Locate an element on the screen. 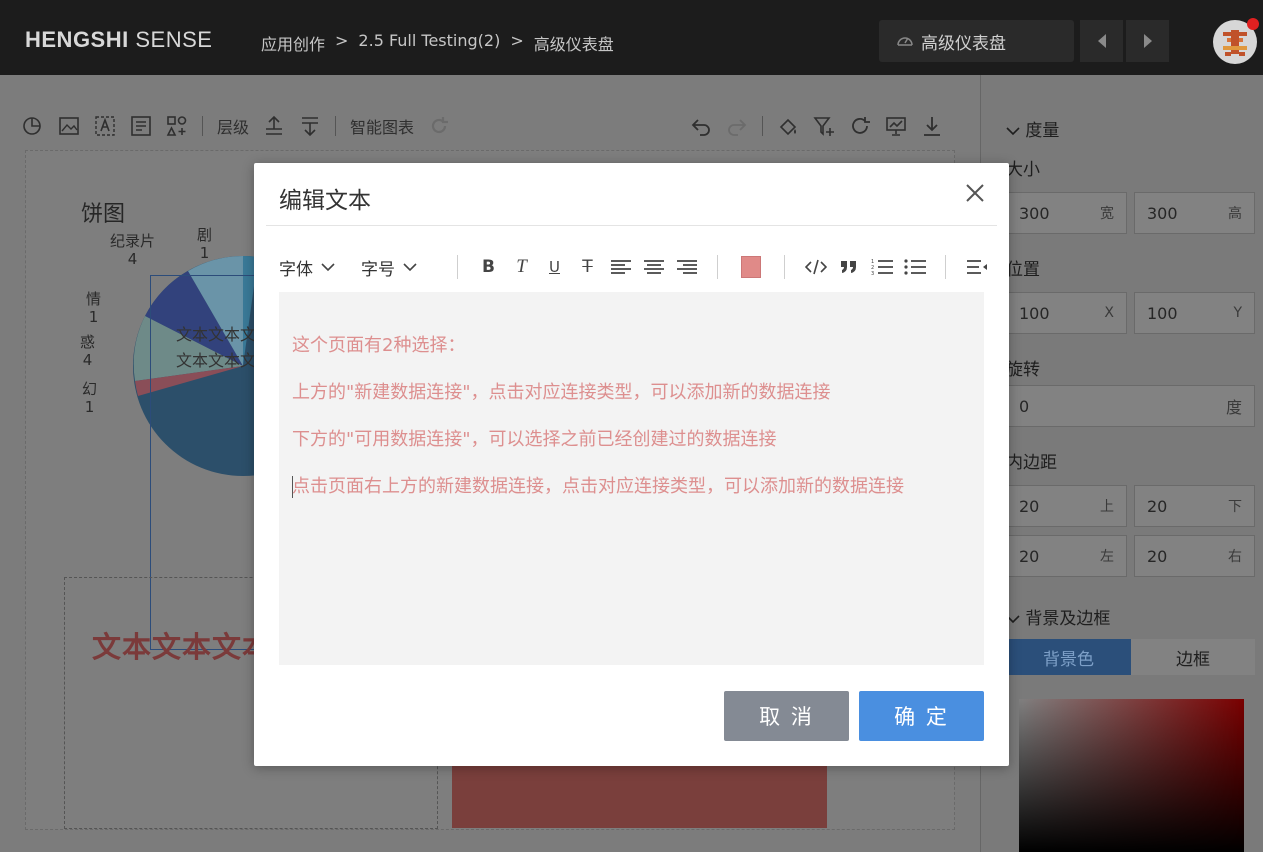  pos-x-input: 100 X is located at coordinates (1066, 313).